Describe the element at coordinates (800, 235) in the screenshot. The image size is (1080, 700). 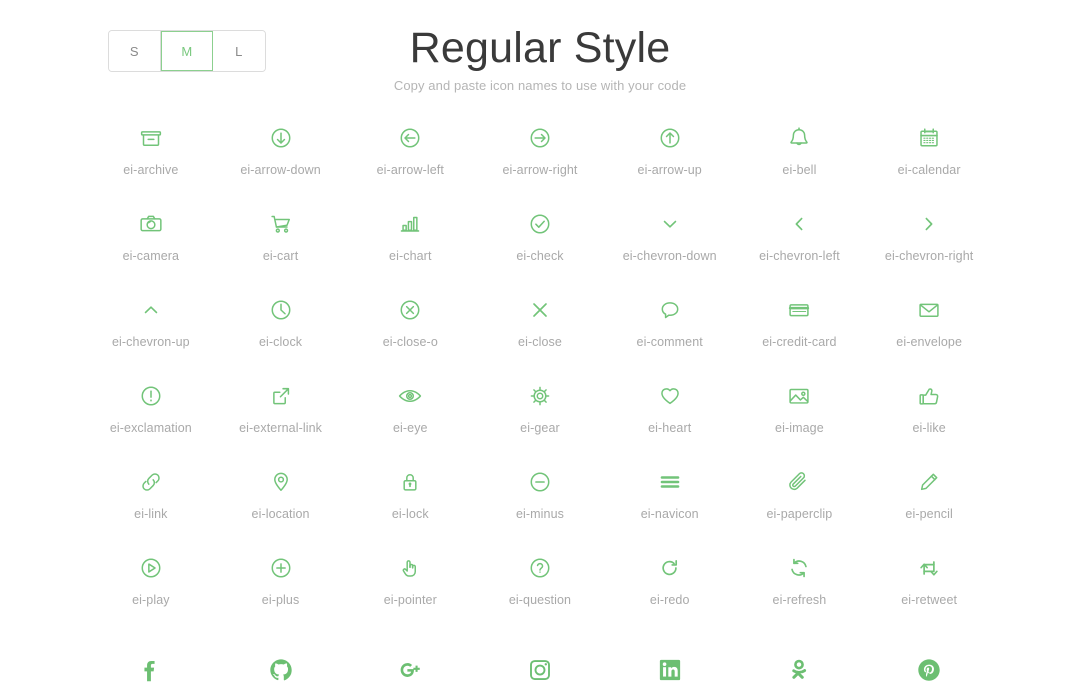
I see `icon-cell: ei-chevron-left` at that location.